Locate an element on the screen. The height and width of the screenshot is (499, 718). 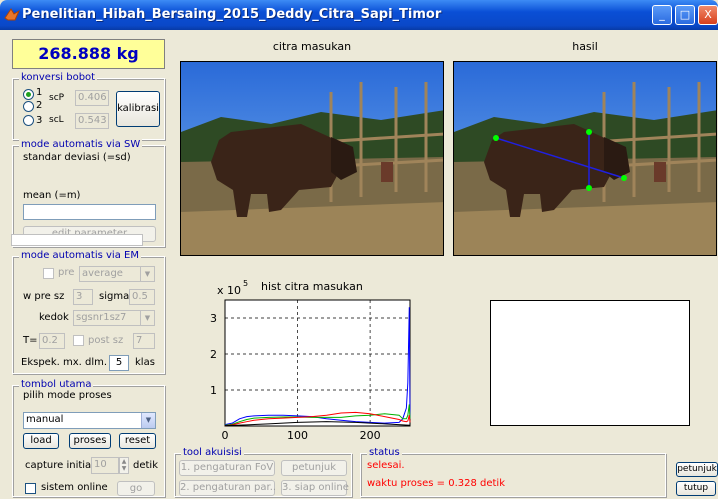
panel-divider is located at coordinates (77, 240).